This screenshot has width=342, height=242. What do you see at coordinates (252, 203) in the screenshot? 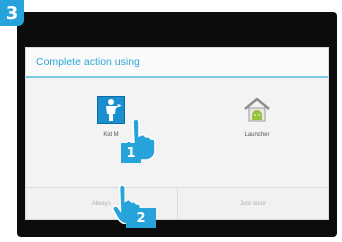
I see `just-once-button: Just once` at bounding box center [252, 203].